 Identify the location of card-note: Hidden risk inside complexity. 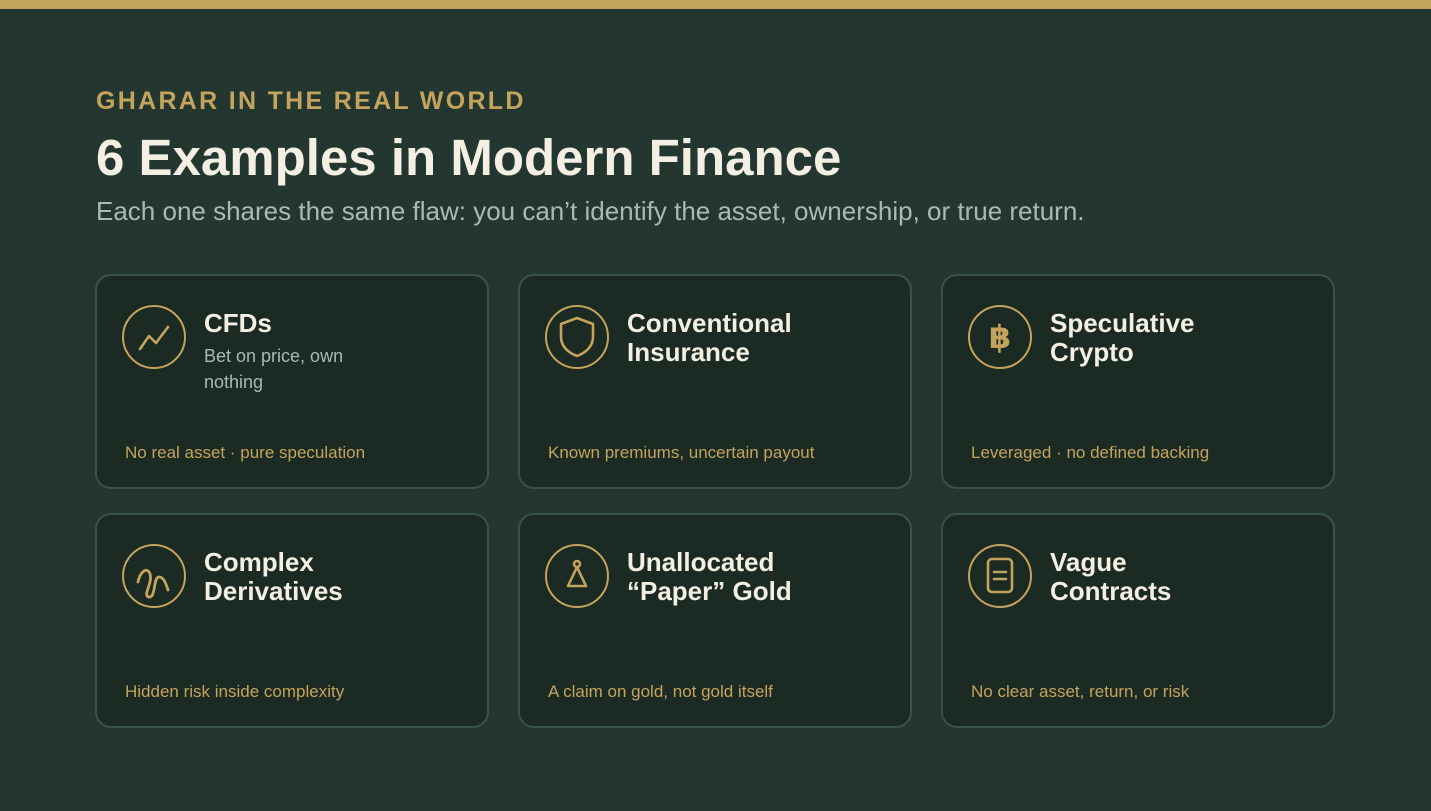
(235, 691).